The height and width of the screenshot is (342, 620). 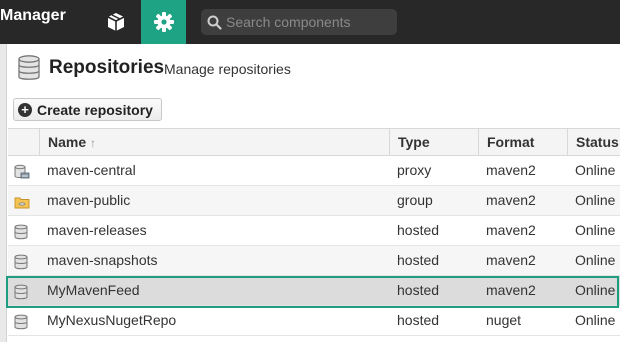 I want to click on search-input, so click(x=308, y=22).